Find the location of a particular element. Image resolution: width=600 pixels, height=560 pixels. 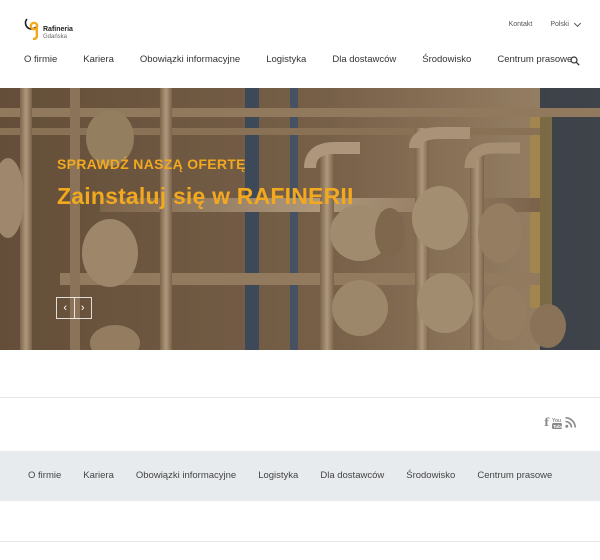

chevron-down-icon is located at coordinates (577, 23).